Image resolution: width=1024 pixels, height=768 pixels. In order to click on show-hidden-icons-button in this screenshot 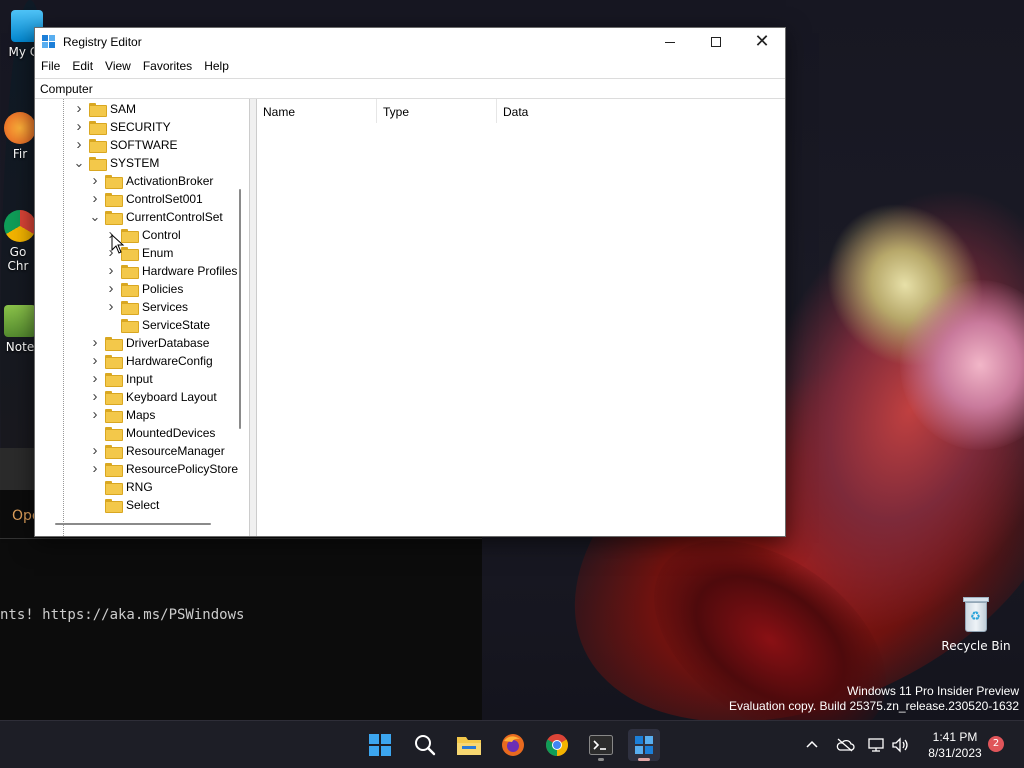, I will do `click(812, 744)`.